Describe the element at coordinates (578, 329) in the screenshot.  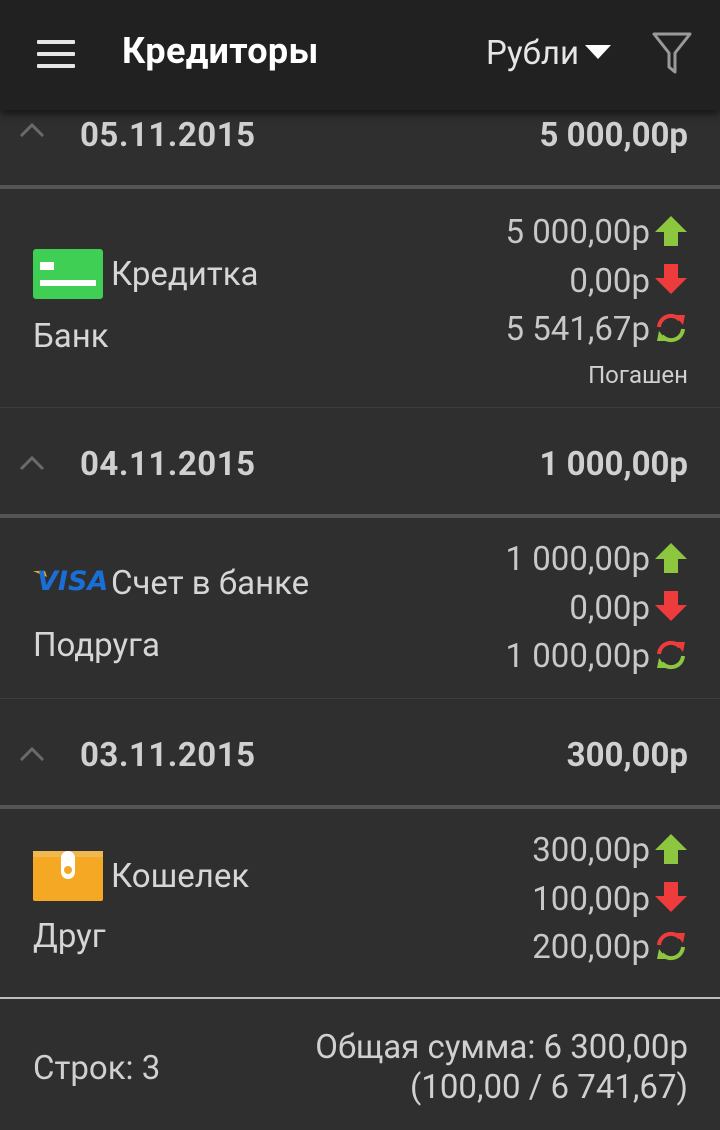
I see `balance-amount: 5 541,67р` at that location.